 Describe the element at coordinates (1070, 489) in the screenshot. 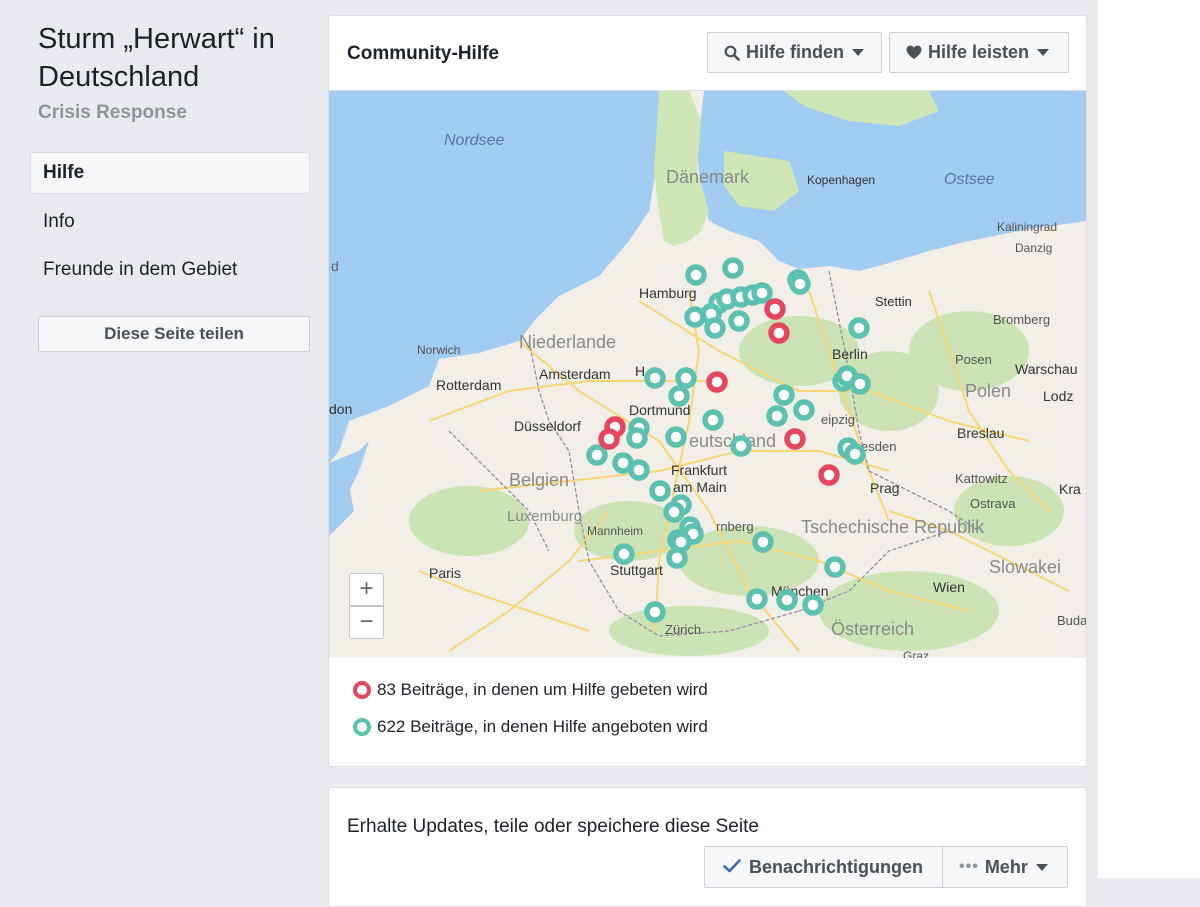

I see `map-label-krakau: Kra` at that location.